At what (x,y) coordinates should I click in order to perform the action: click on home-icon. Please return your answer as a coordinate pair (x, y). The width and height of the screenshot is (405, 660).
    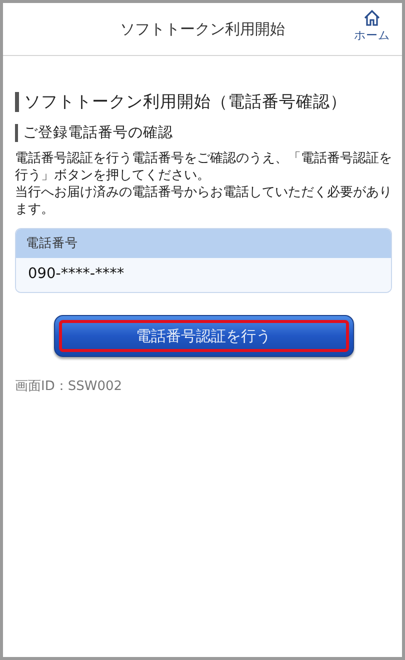
    Looking at the image, I should click on (372, 18).